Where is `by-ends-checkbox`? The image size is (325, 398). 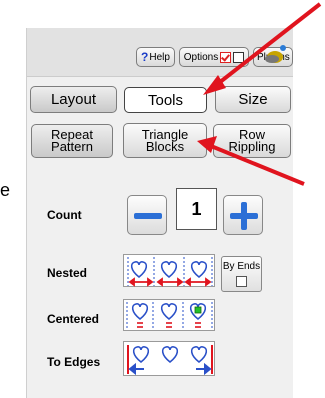 by-ends-checkbox is located at coordinates (241, 281).